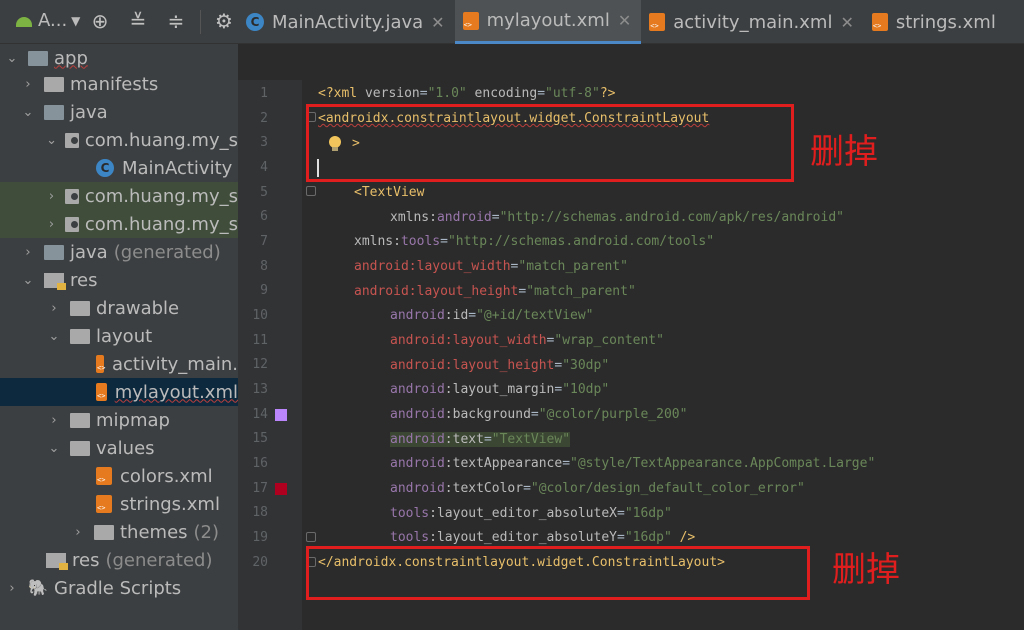  What do you see at coordinates (72, 224) in the screenshot?
I see `package-icon` at bounding box center [72, 224].